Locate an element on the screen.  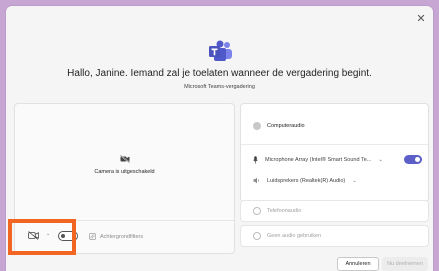
speaker-icon is located at coordinates (256, 180).